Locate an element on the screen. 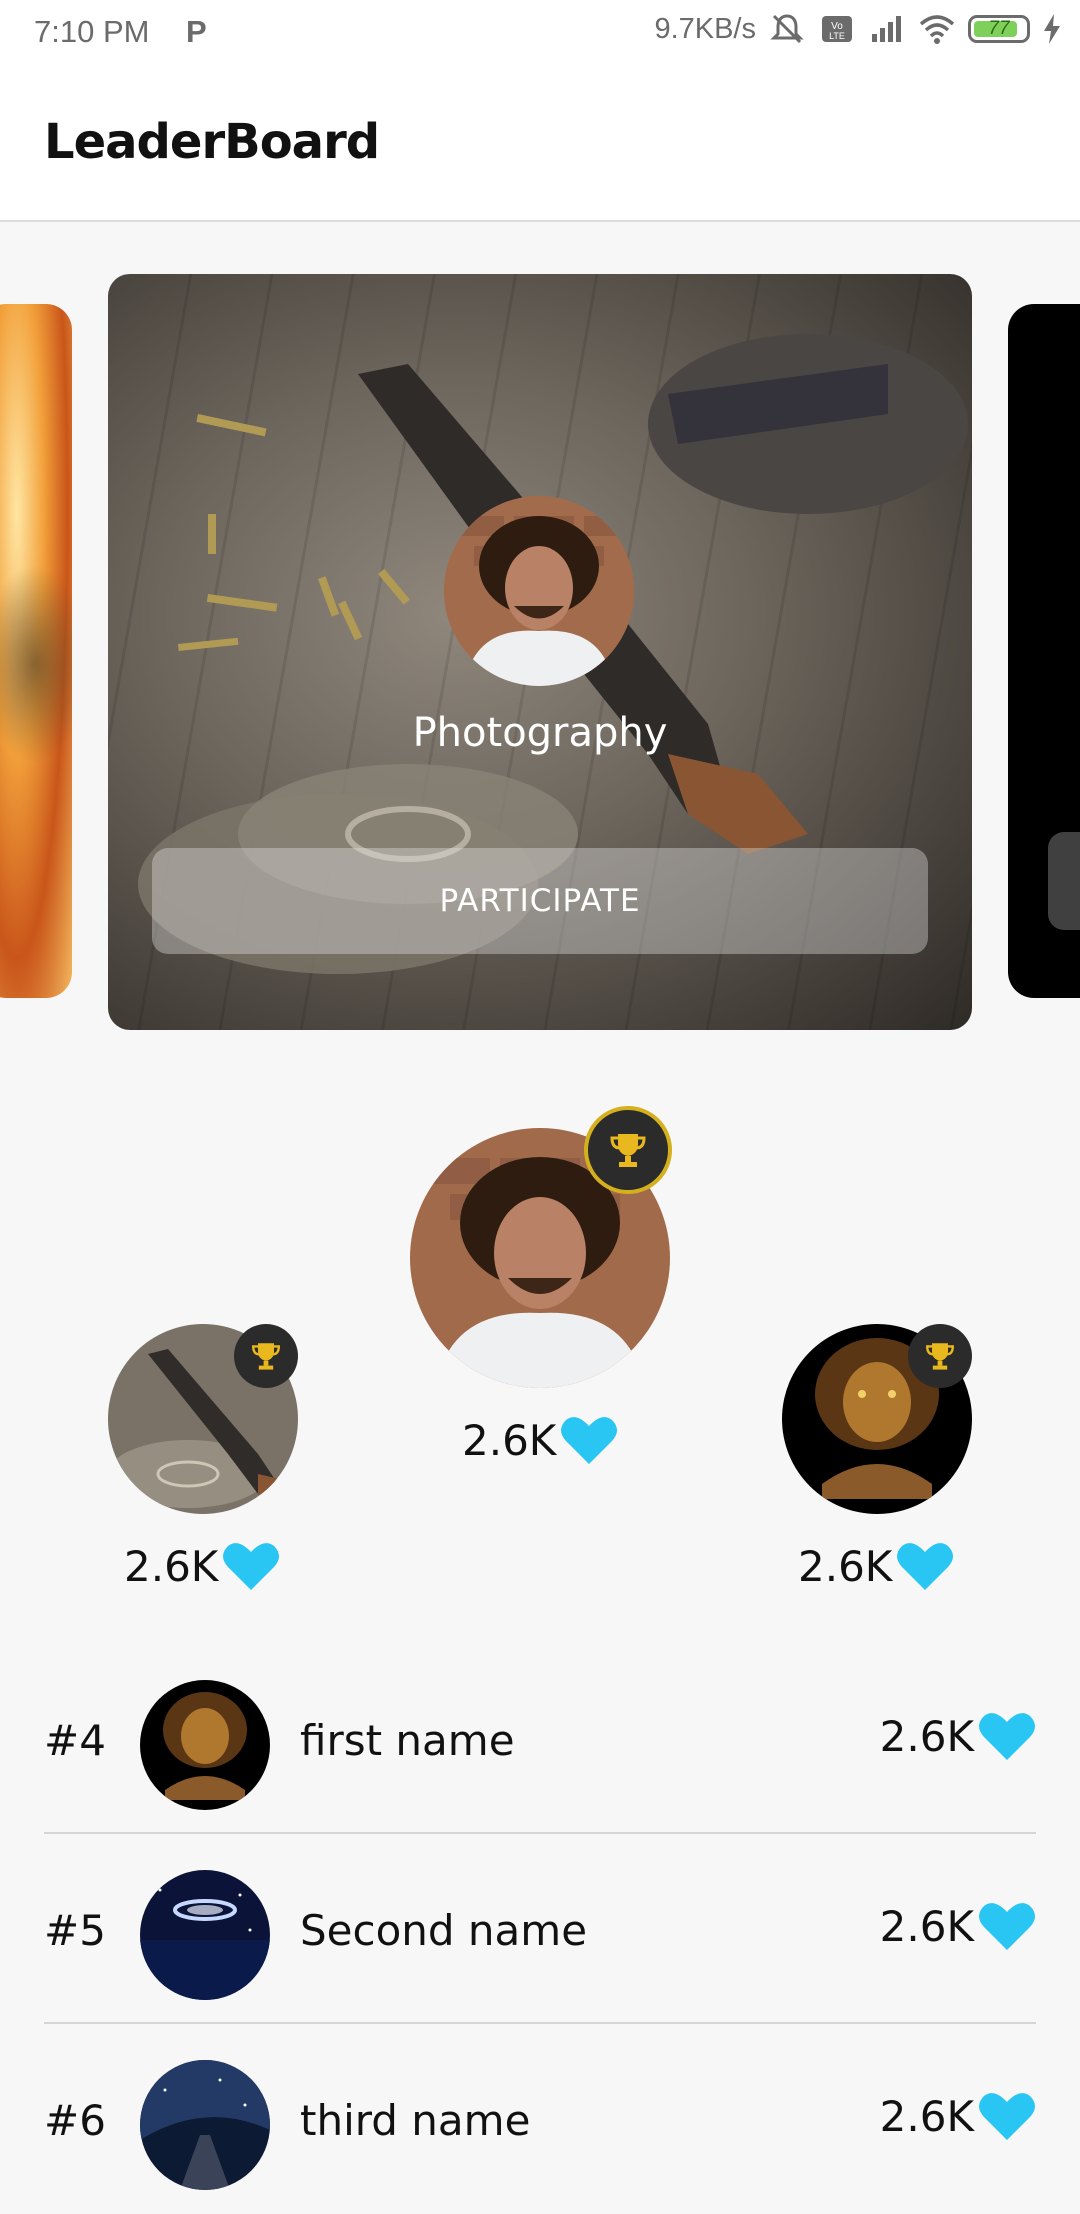 The image size is (1080, 2214). volte-icon: Vo LTE is located at coordinates (837, 29).